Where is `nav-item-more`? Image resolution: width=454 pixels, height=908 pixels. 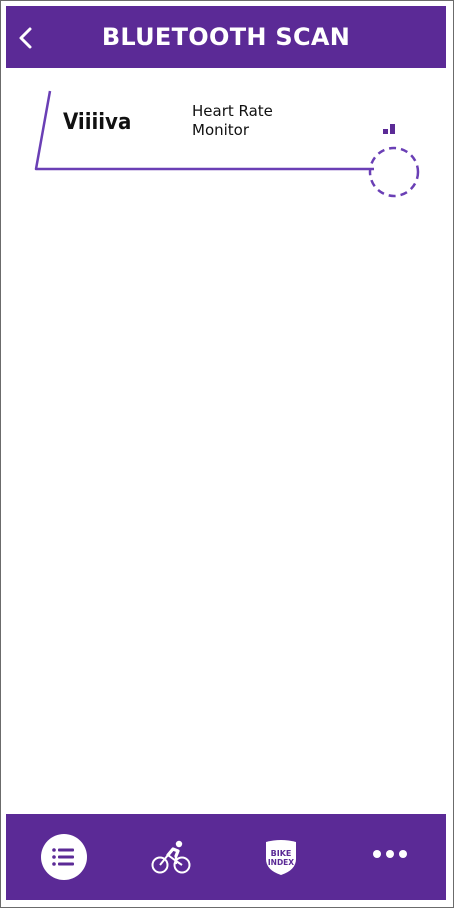
nav-item-more is located at coordinates (391, 857).